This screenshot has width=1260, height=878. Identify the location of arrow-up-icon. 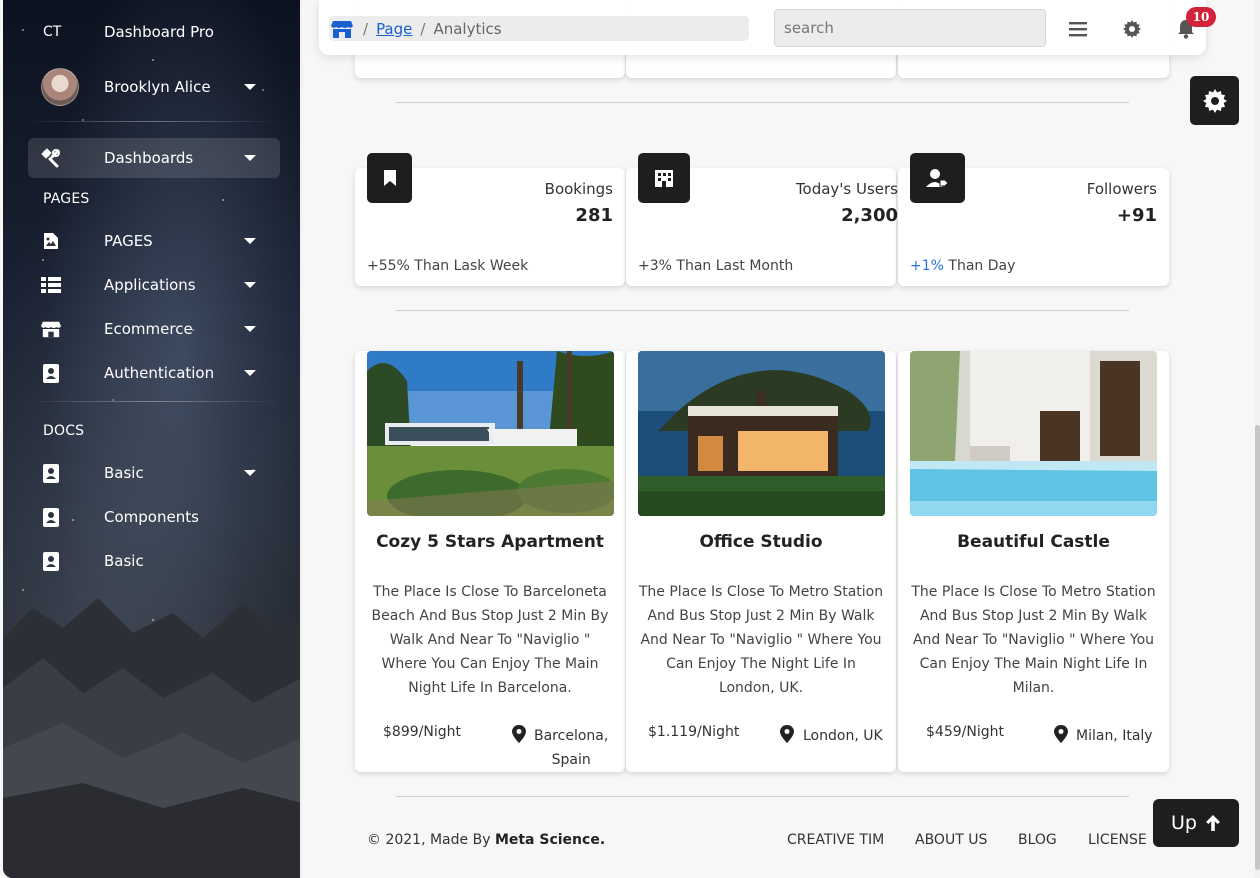
(1212, 823).